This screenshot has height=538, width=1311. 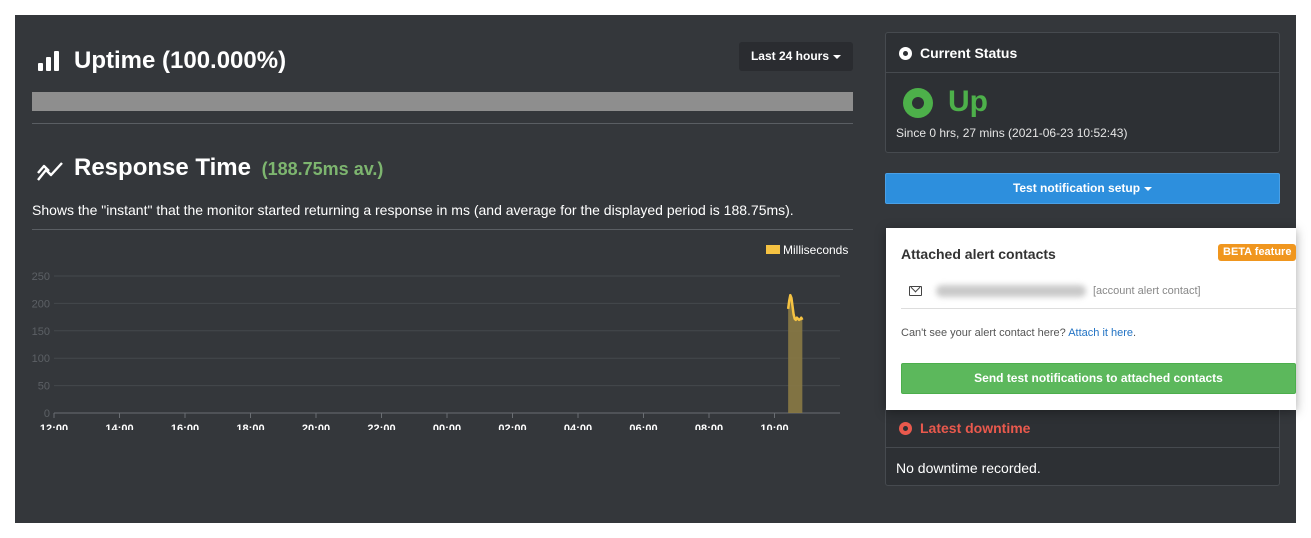 What do you see at coordinates (905, 53) in the screenshot?
I see `status-circle-icon` at bounding box center [905, 53].